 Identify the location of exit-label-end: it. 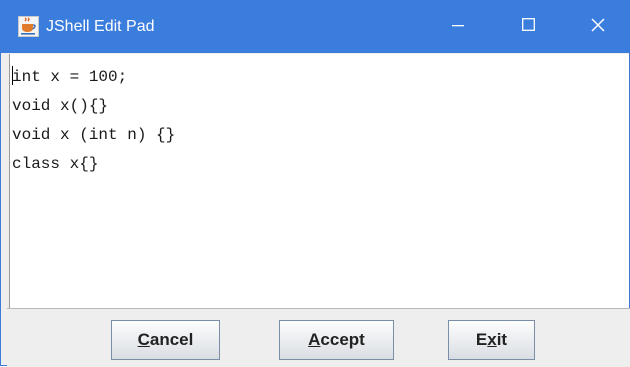
(502, 339).